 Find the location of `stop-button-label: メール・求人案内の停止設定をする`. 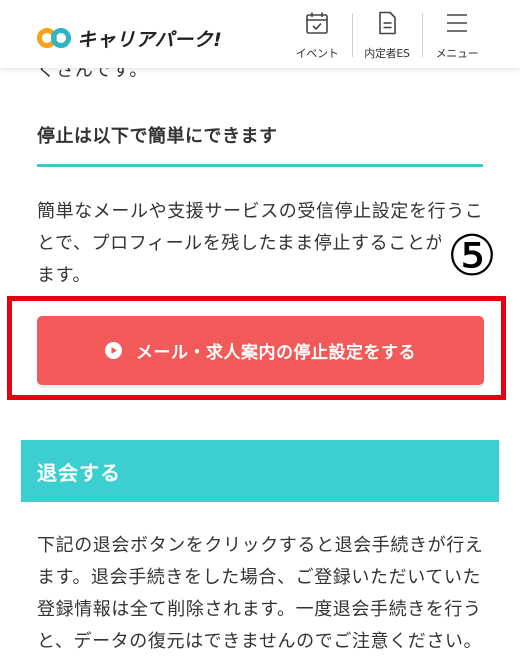

stop-button-label: メール・求人案内の停止設定をする is located at coordinates (276, 353).